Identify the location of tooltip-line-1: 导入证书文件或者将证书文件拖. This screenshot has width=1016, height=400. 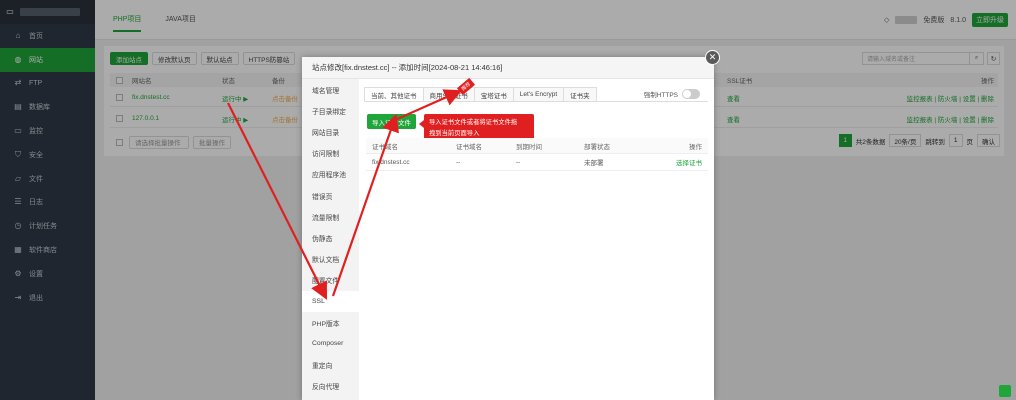
(473, 122).